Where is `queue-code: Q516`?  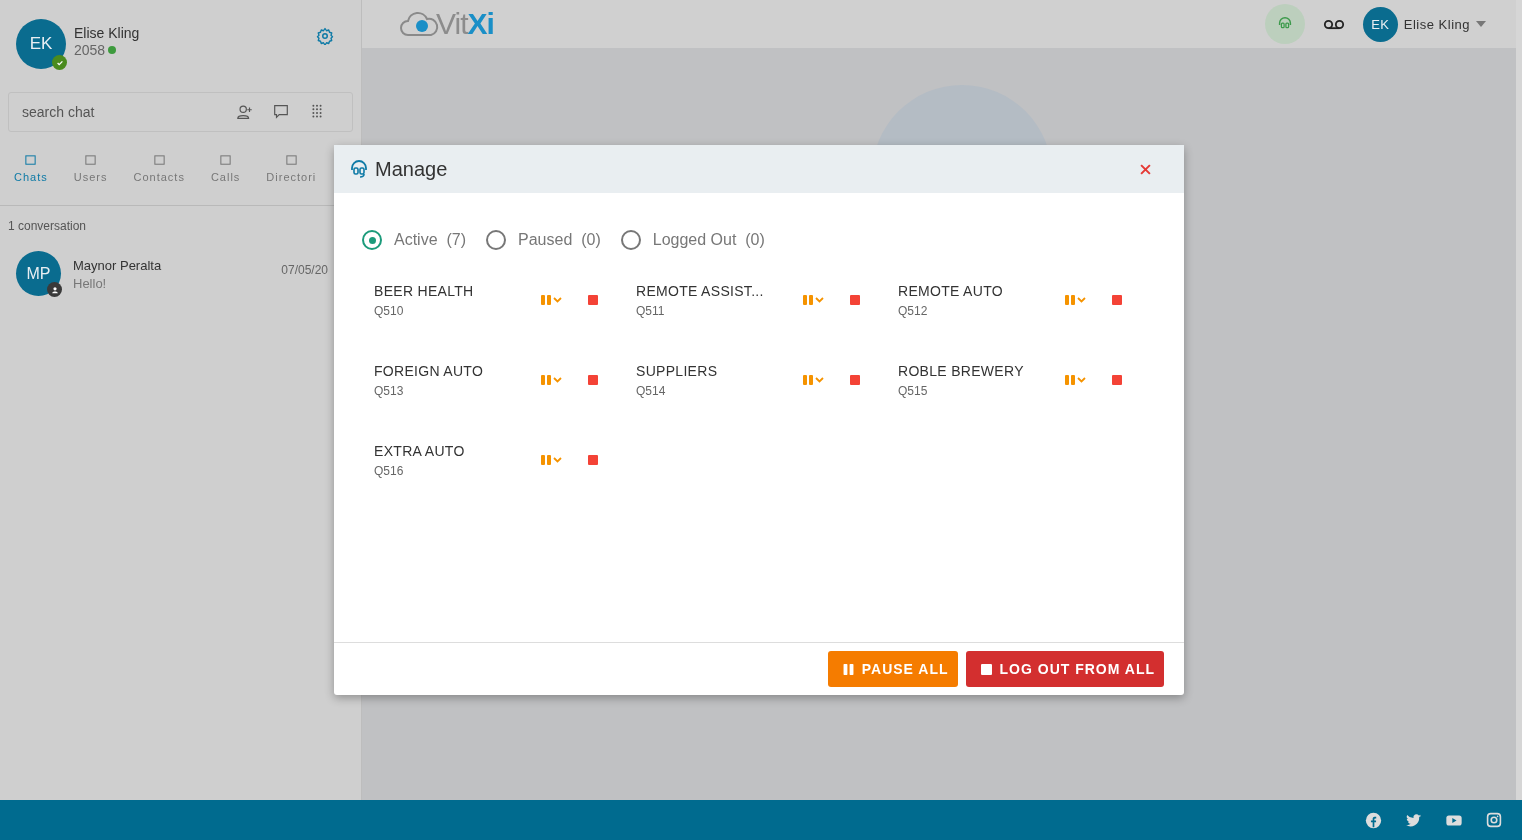
queue-code: Q516 is located at coordinates (389, 470).